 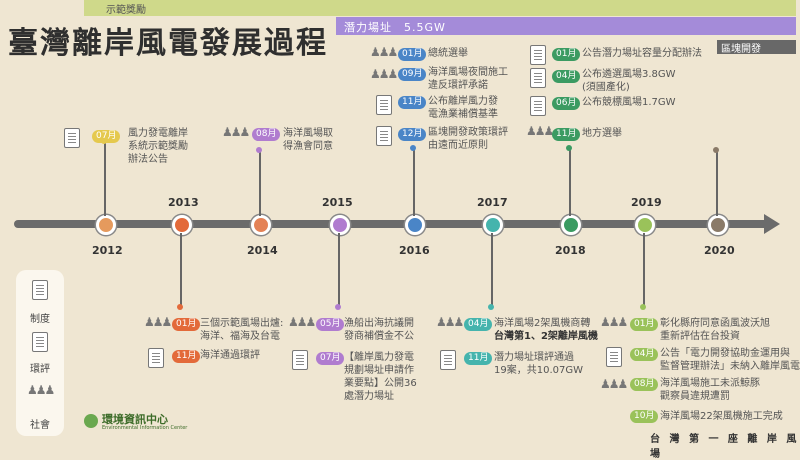 I want to click on event-text: 地方選舉, so click(x=602, y=133).